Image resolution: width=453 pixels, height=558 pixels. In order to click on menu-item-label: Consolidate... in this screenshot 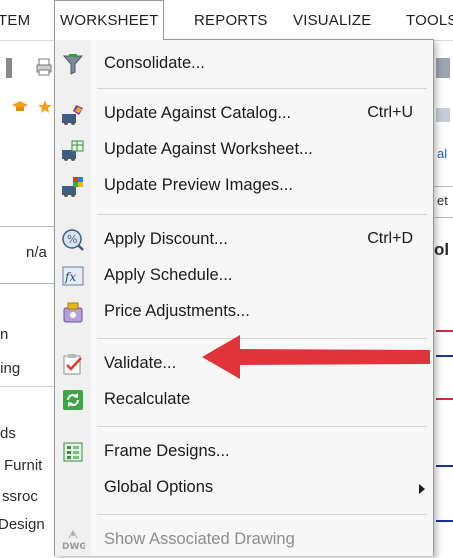, I will do `click(154, 63)`.